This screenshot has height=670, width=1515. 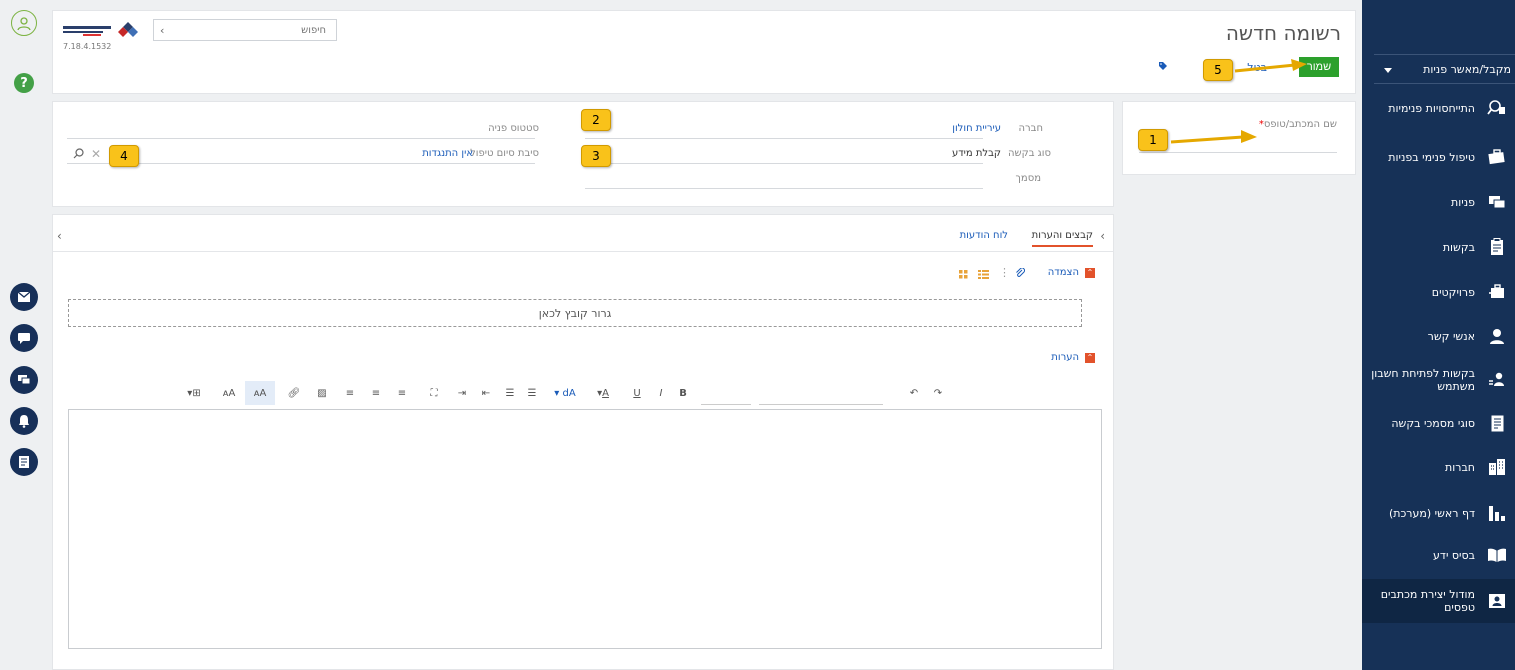 I want to click on sidebar-item-label: פרויקטים, so click(x=1453, y=292).